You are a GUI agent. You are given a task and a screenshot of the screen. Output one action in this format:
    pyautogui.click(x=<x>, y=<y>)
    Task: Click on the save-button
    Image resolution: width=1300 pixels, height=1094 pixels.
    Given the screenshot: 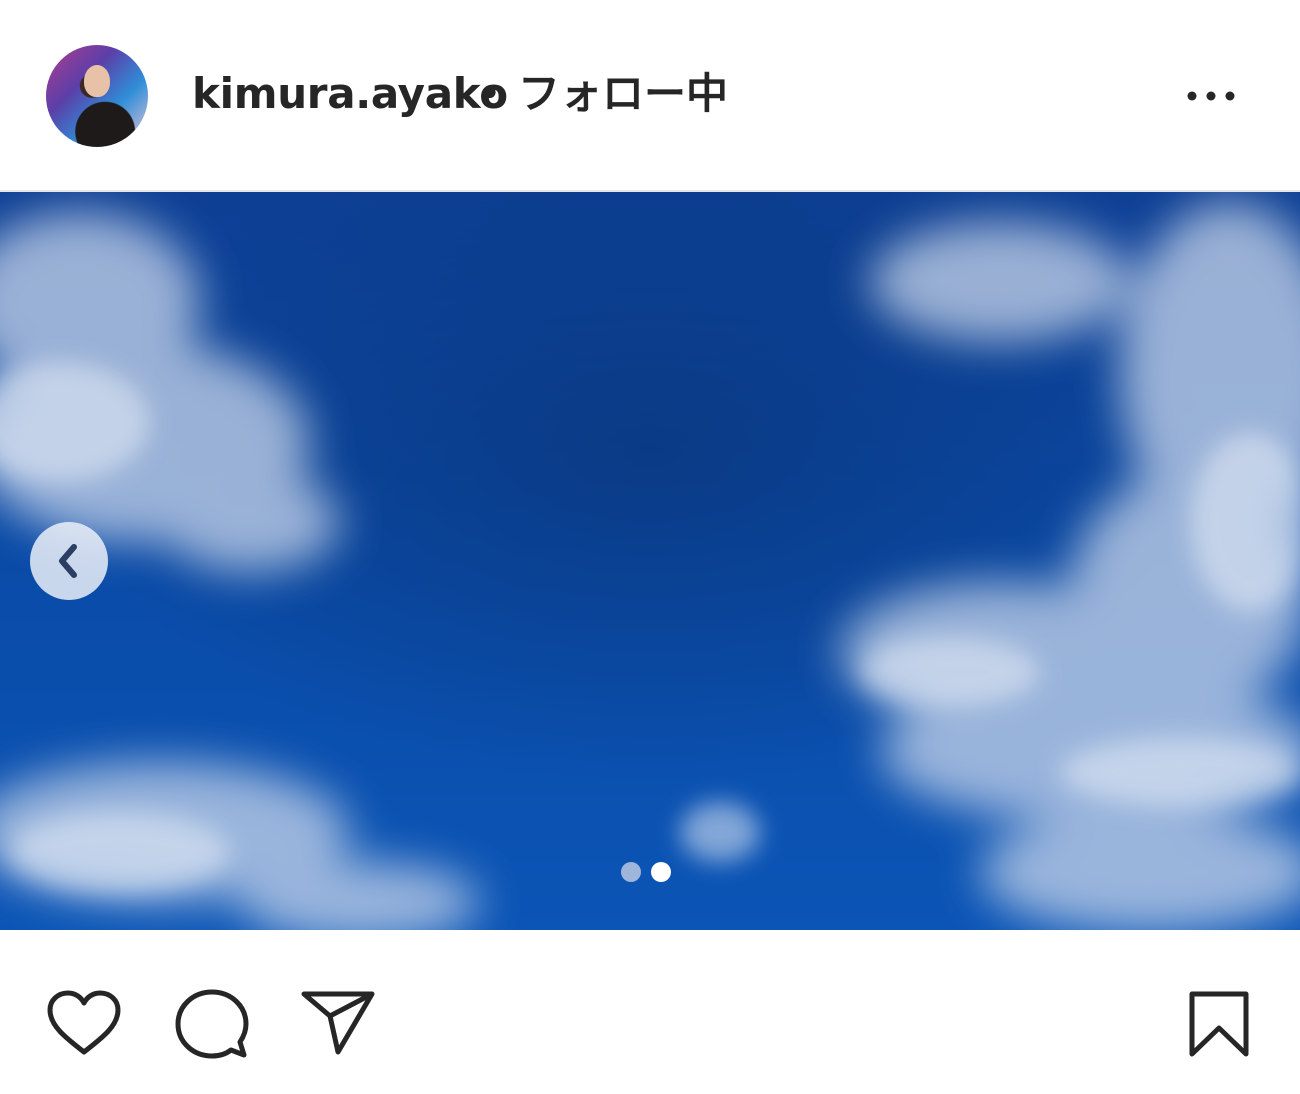 What is the action you would take?
    pyautogui.click(x=1219, y=1026)
    